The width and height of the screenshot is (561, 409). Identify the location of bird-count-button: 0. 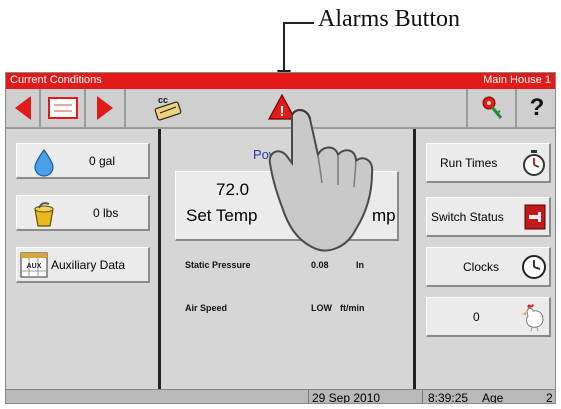
(488, 317).